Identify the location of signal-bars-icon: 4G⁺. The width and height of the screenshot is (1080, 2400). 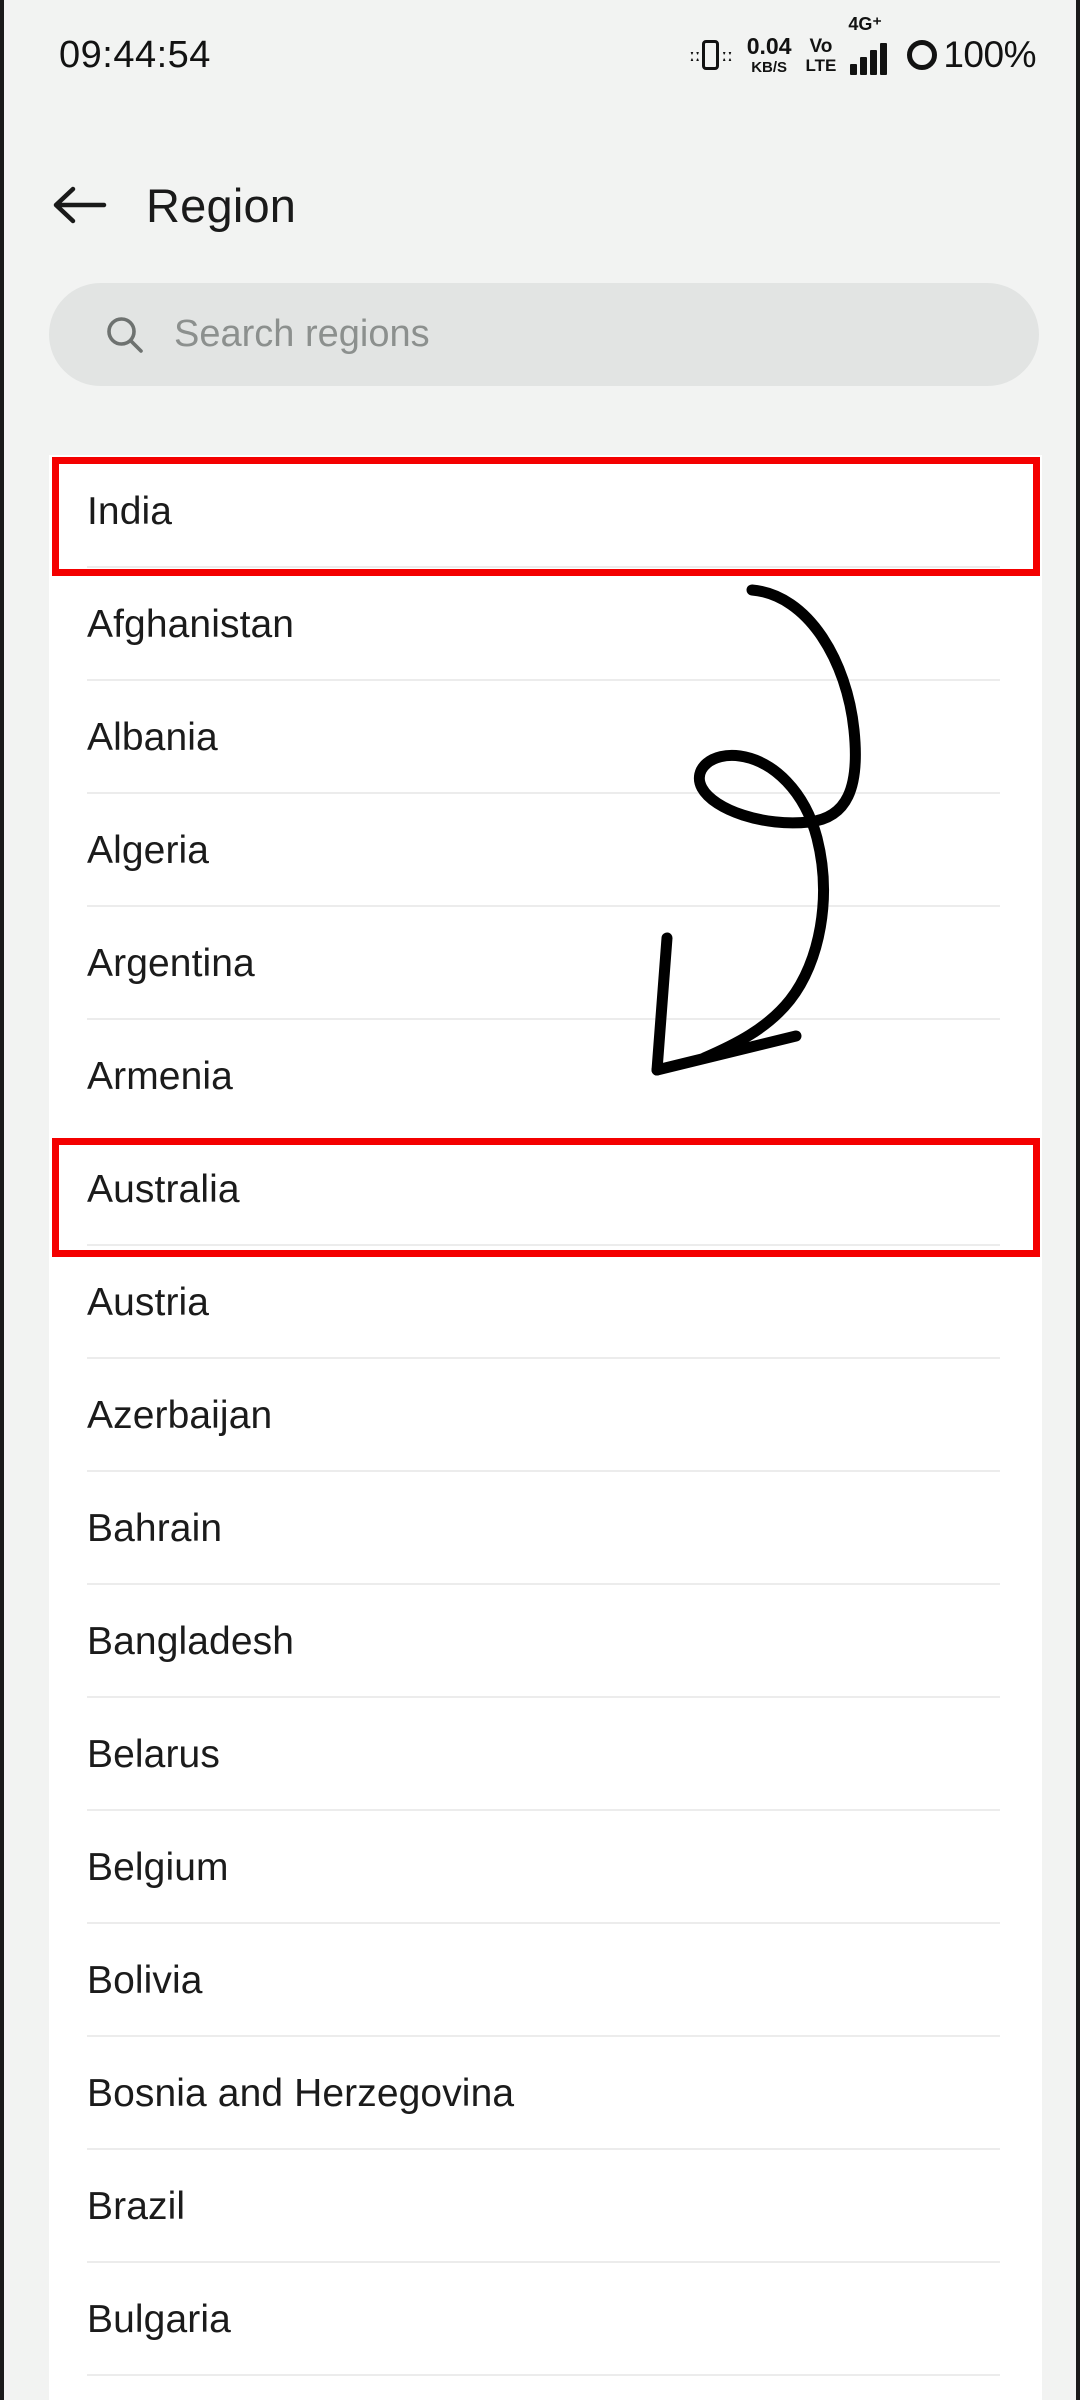
(868, 45).